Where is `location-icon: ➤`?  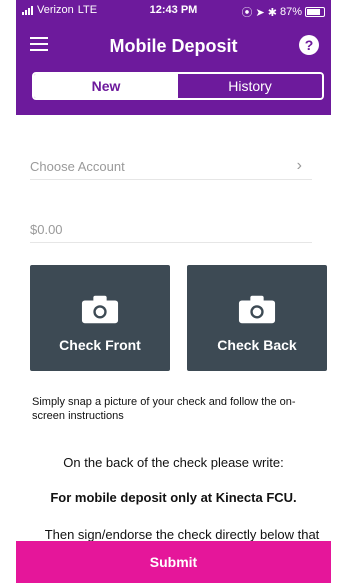
location-icon: ➤ is located at coordinates (260, 12).